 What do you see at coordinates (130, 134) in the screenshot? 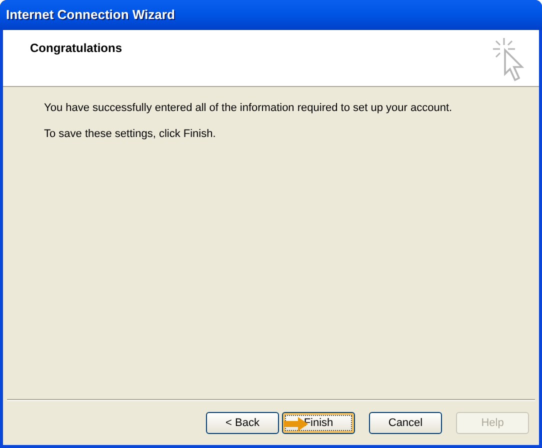
I see `instruction-text: To save these settings, click Finish.` at bounding box center [130, 134].